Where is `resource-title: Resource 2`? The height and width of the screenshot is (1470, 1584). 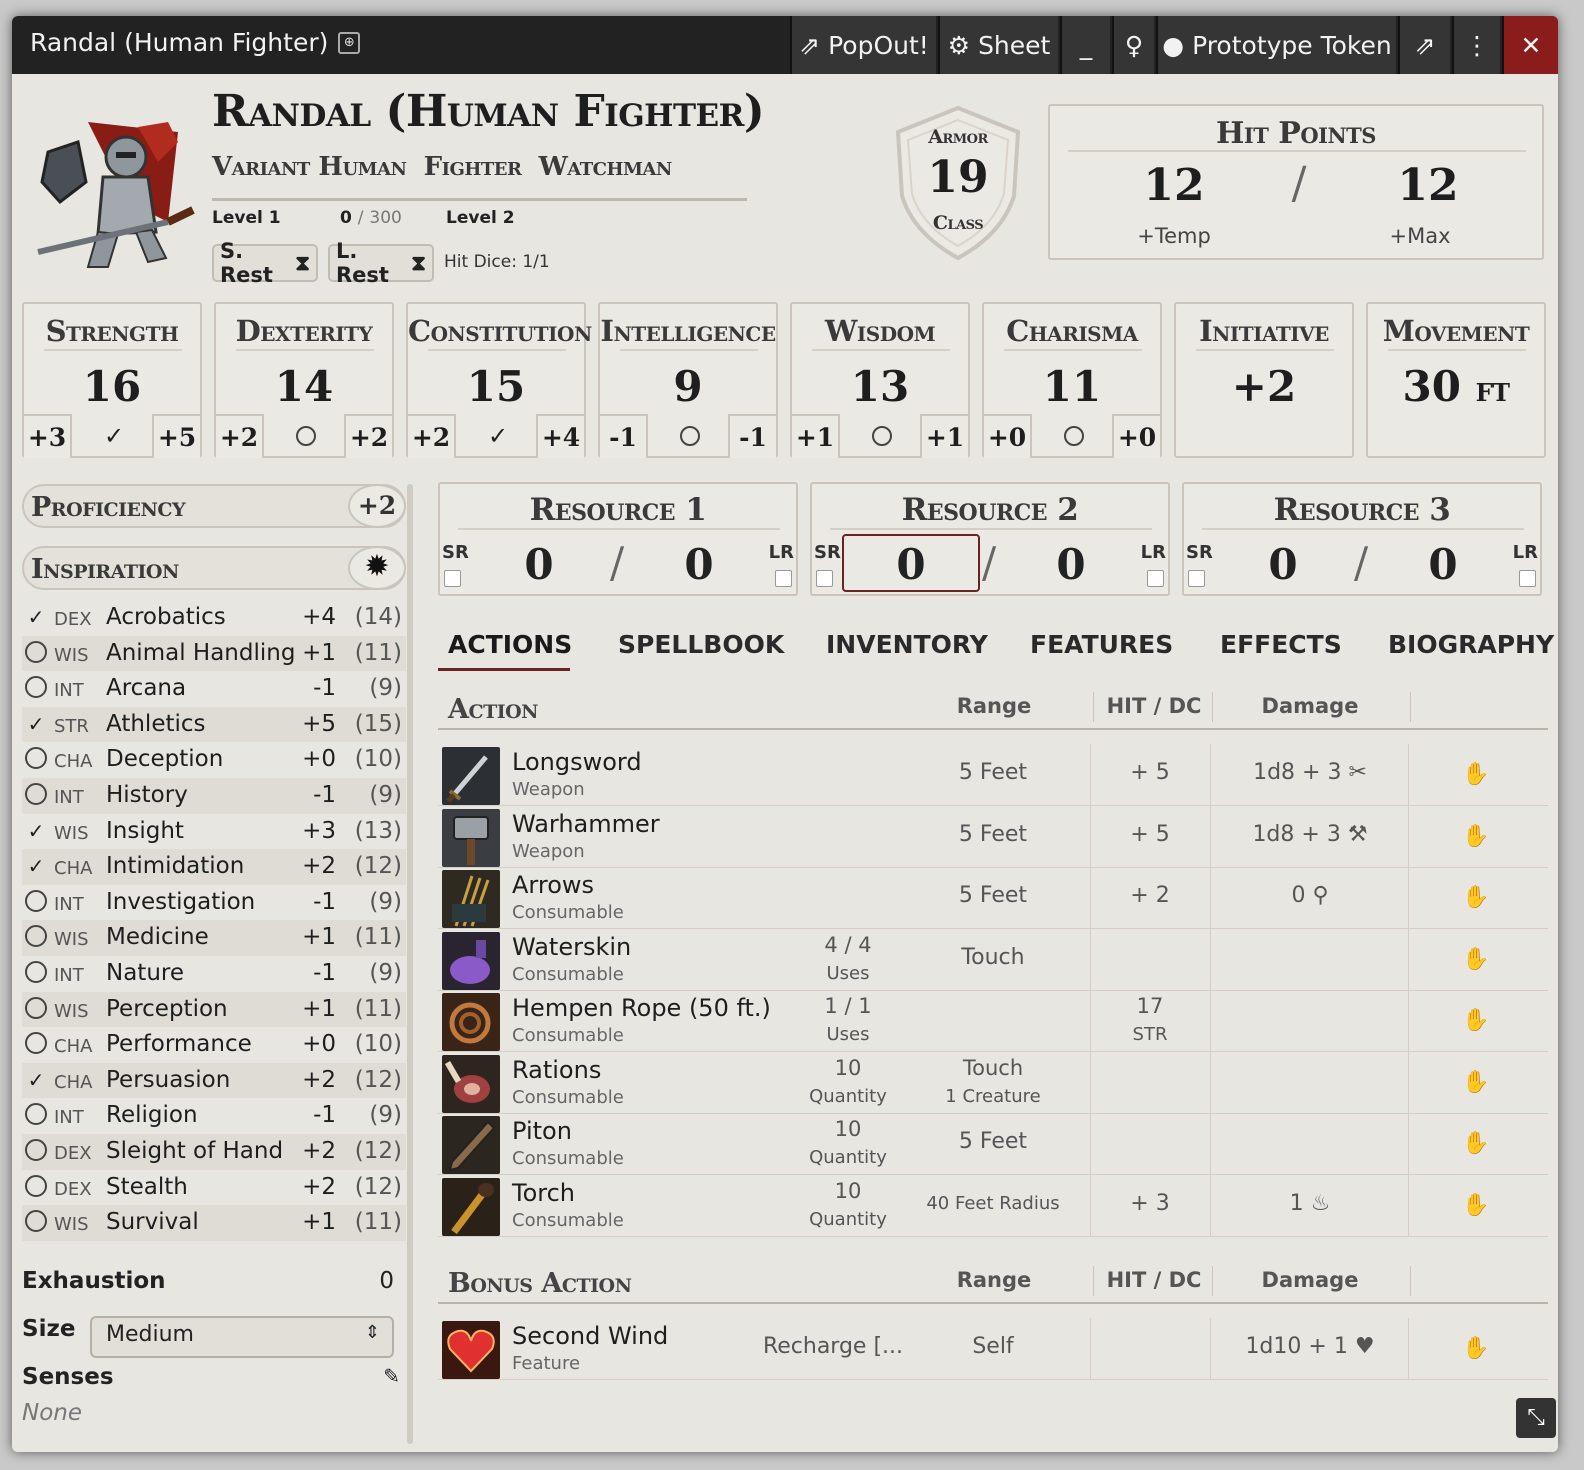
resource-title: Resource 2 is located at coordinates (990, 510).